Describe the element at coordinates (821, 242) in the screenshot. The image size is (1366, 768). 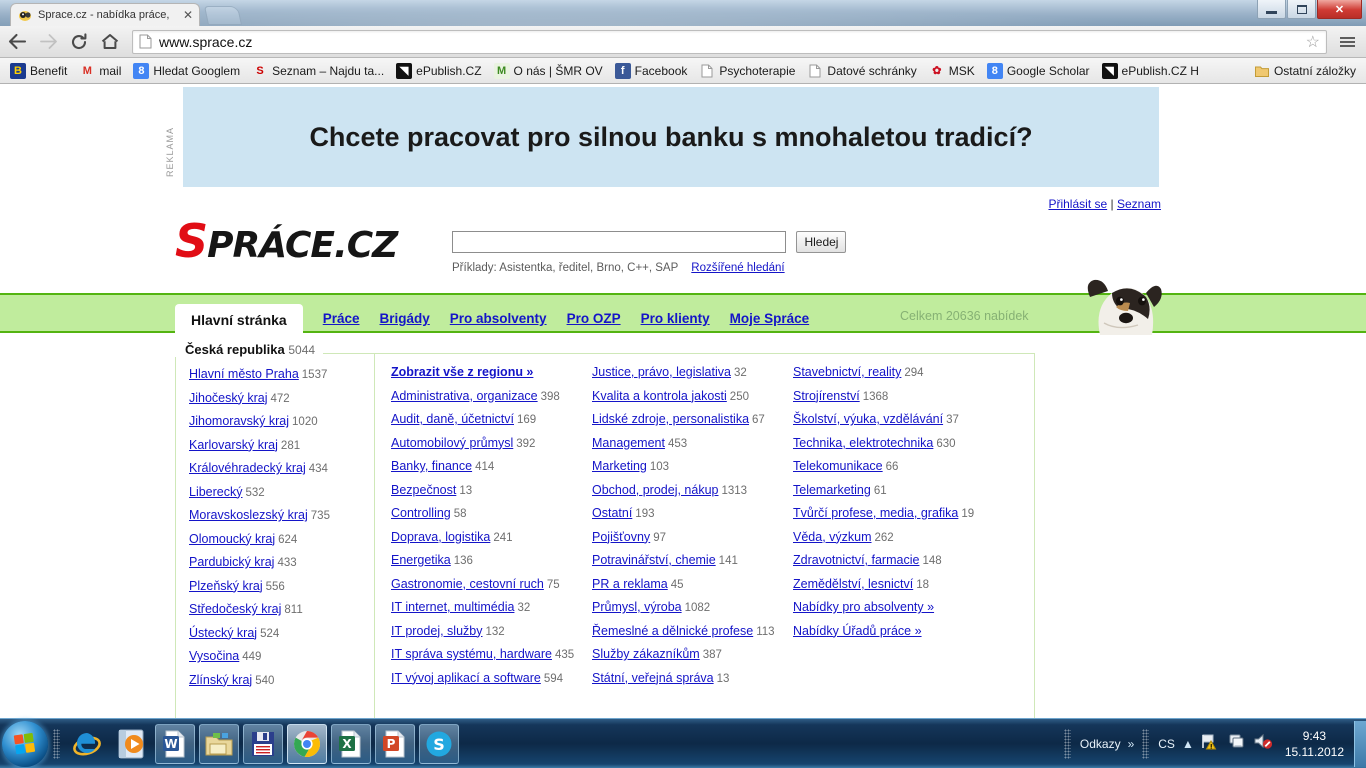
I see `search-button: Hledej` at that location.